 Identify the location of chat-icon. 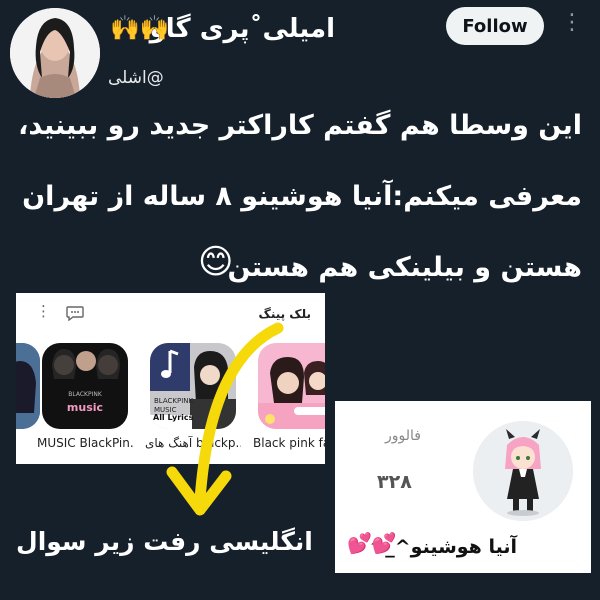
(75, 313).